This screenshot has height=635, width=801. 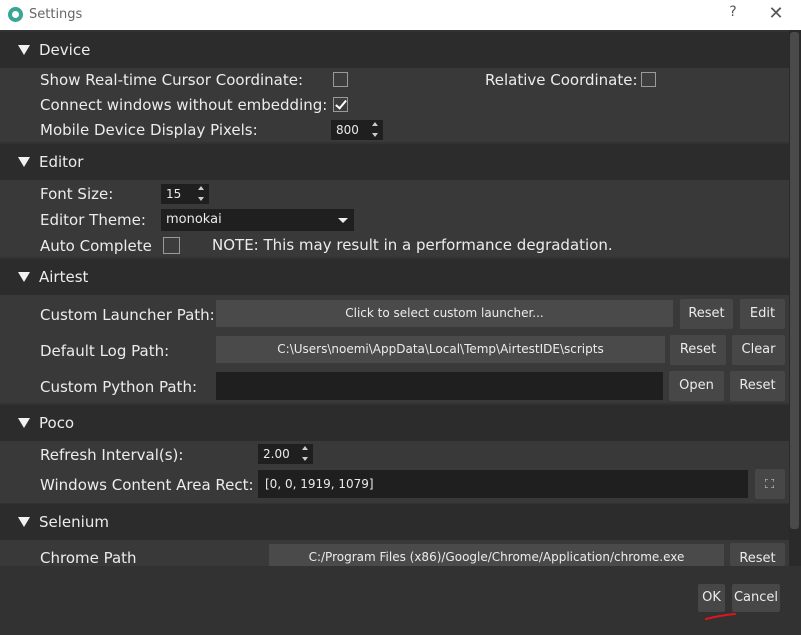 I want to click on editor-theme-value: monokai, so click(x=194, y=219).